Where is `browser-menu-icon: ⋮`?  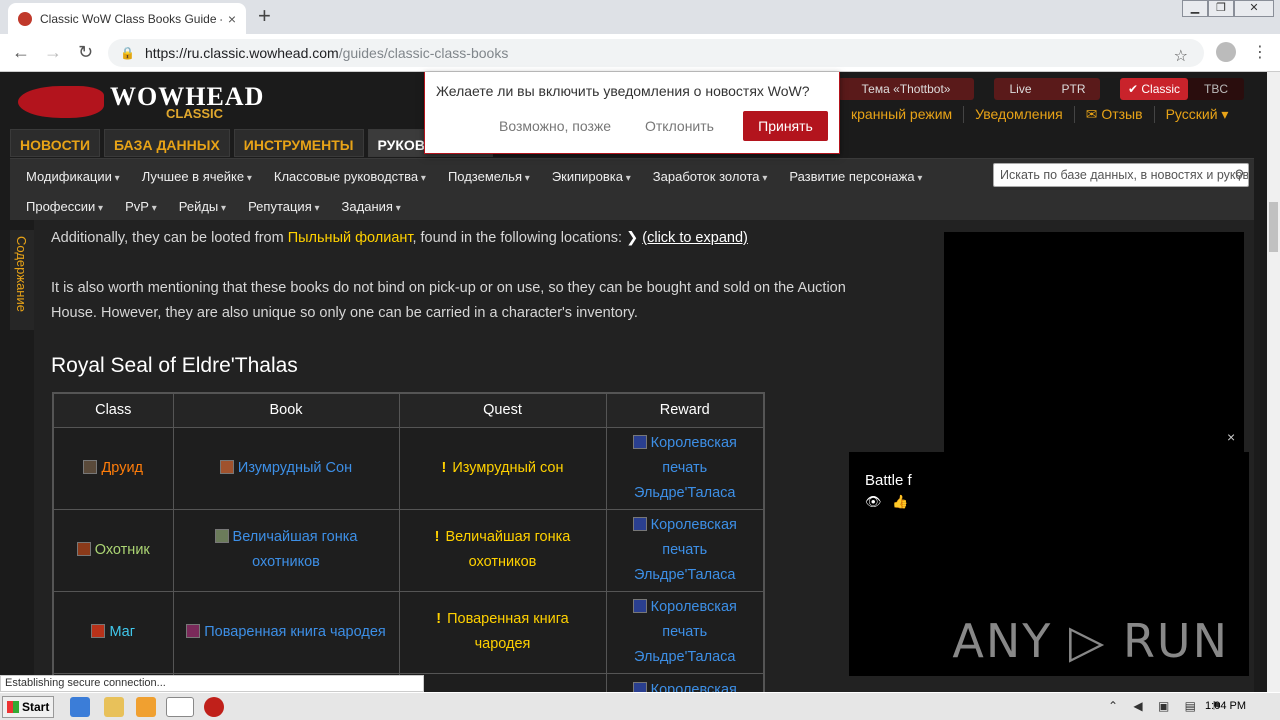 browser-menu-icon: ⋮ is located at coordinates (1260, 52).